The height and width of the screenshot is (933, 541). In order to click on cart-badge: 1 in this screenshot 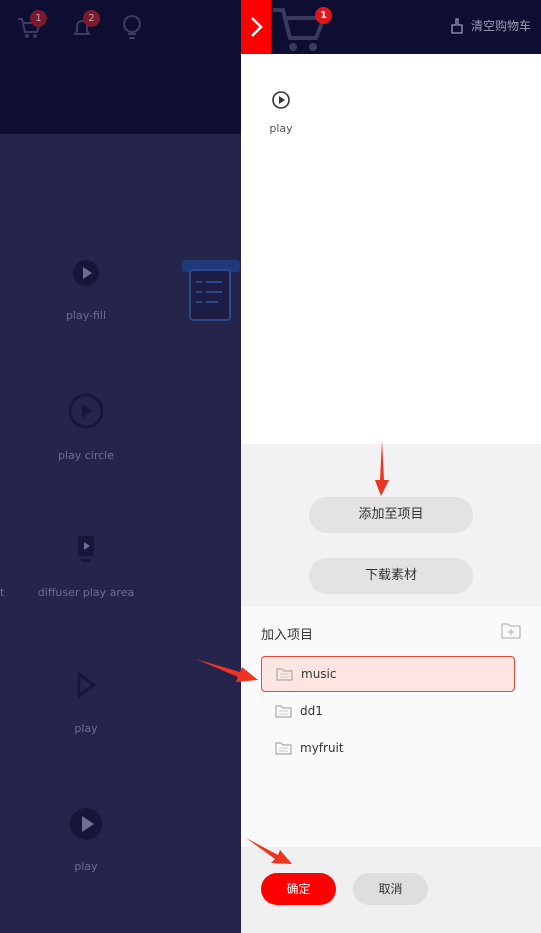, I will do `click(38, 18)`.